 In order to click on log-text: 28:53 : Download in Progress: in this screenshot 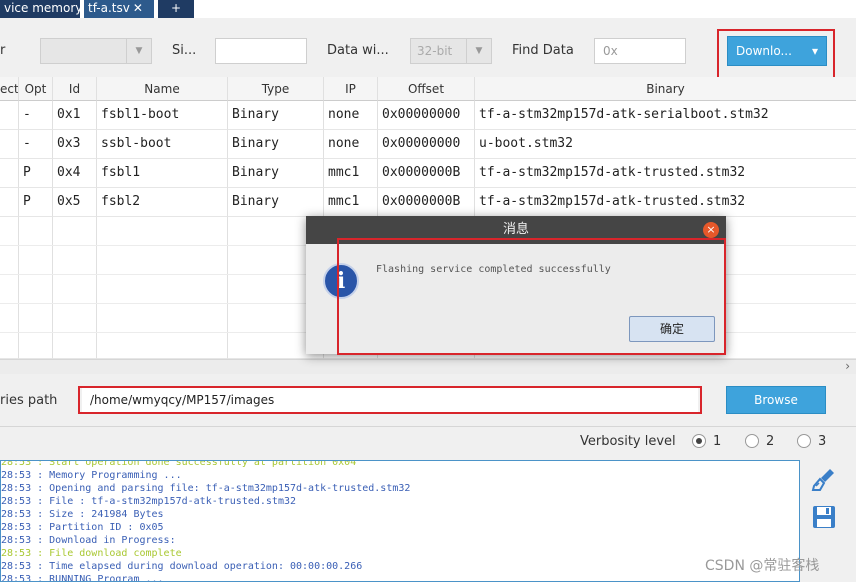, I will do `click(88, 540)`.